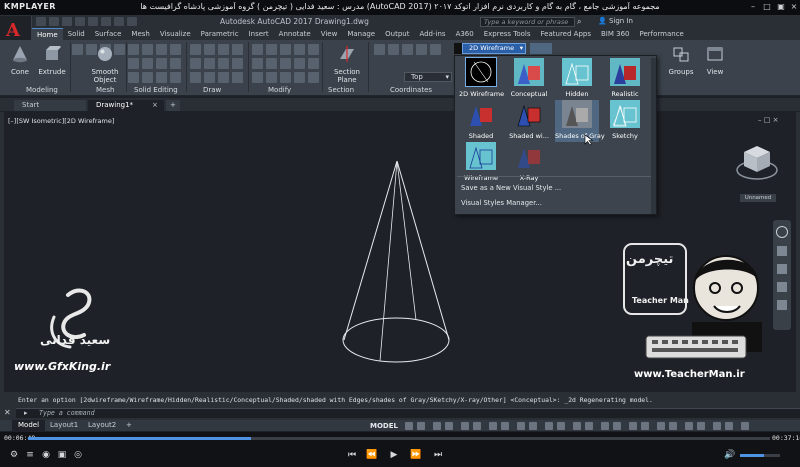  Describe the element at coordinates (465, 34) in the screenshot. I see `tab-a360: A360` at that location.